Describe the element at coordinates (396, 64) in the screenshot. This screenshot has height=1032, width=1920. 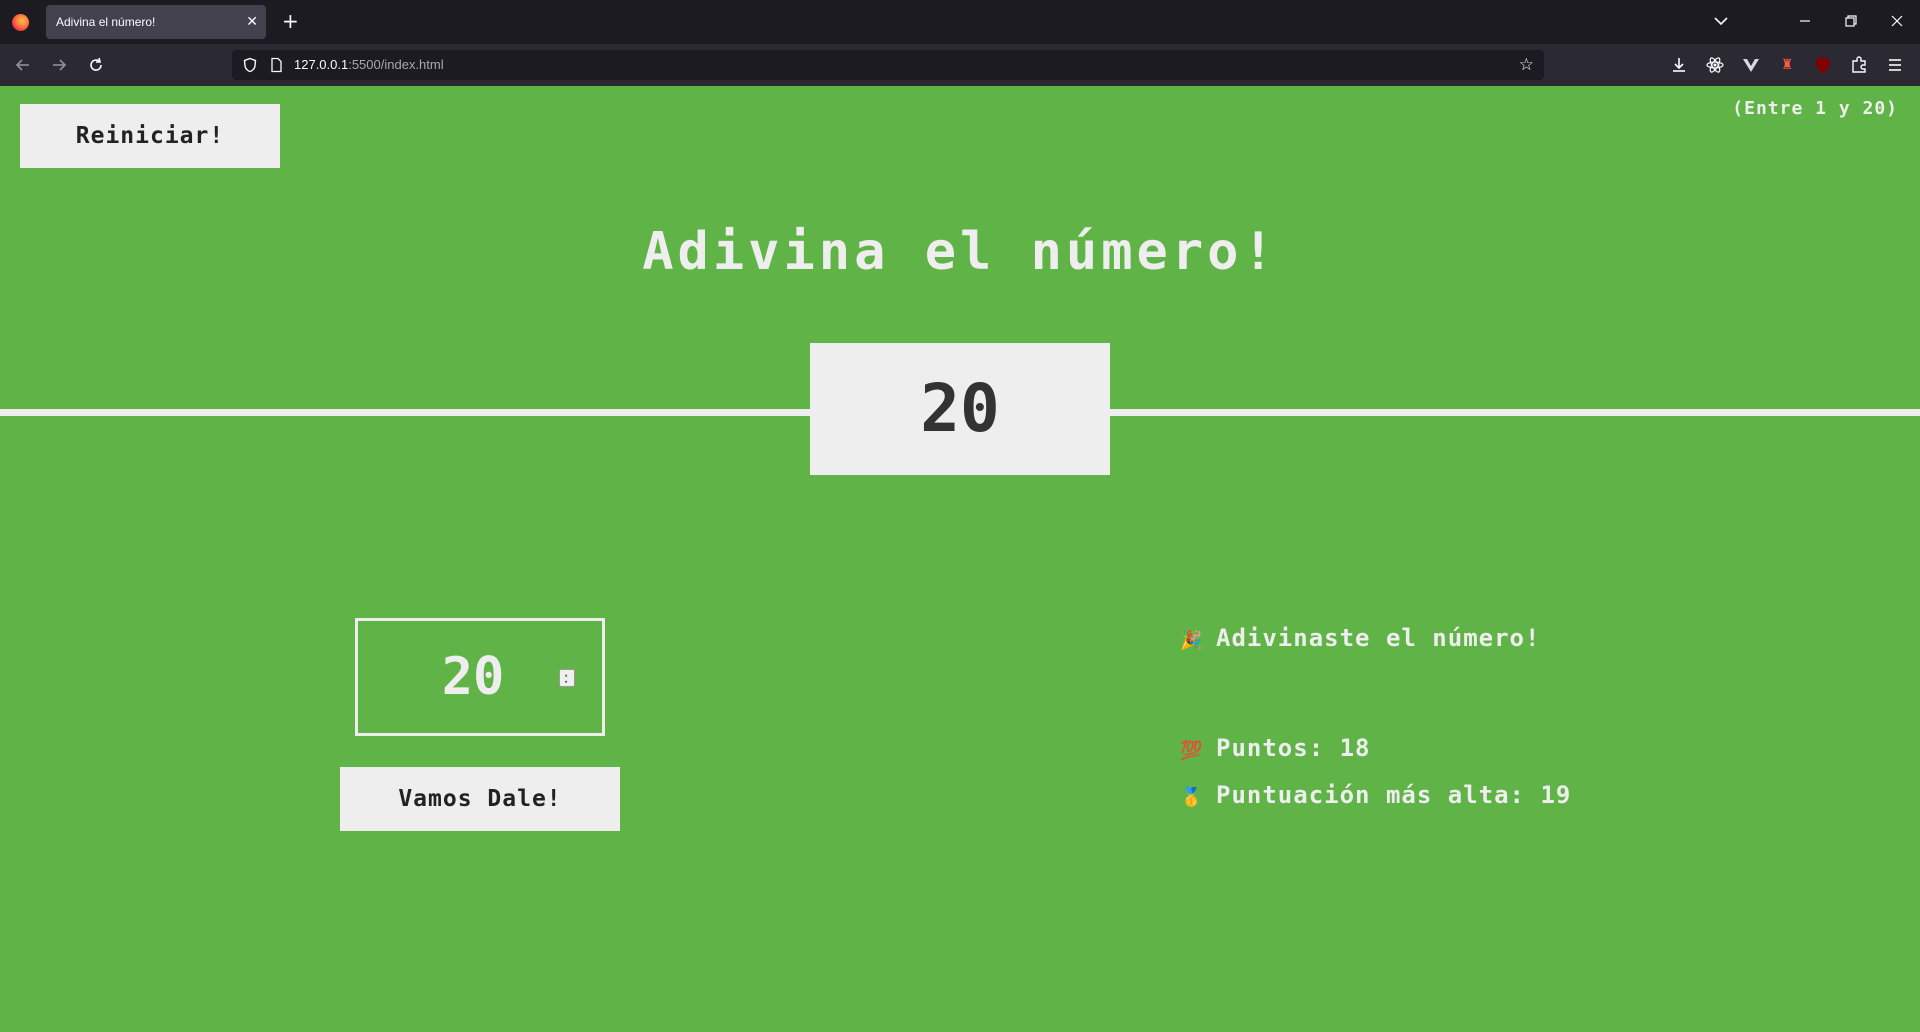
I see `url-path: :5500/index.html` at that location.